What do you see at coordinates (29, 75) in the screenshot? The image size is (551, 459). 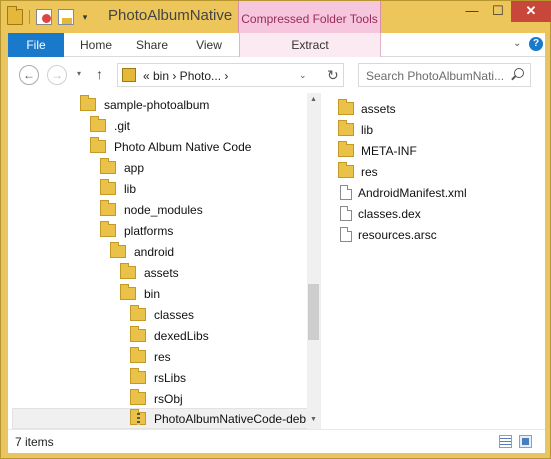 I see `back-button: ←` at bounding box center [29, 75].